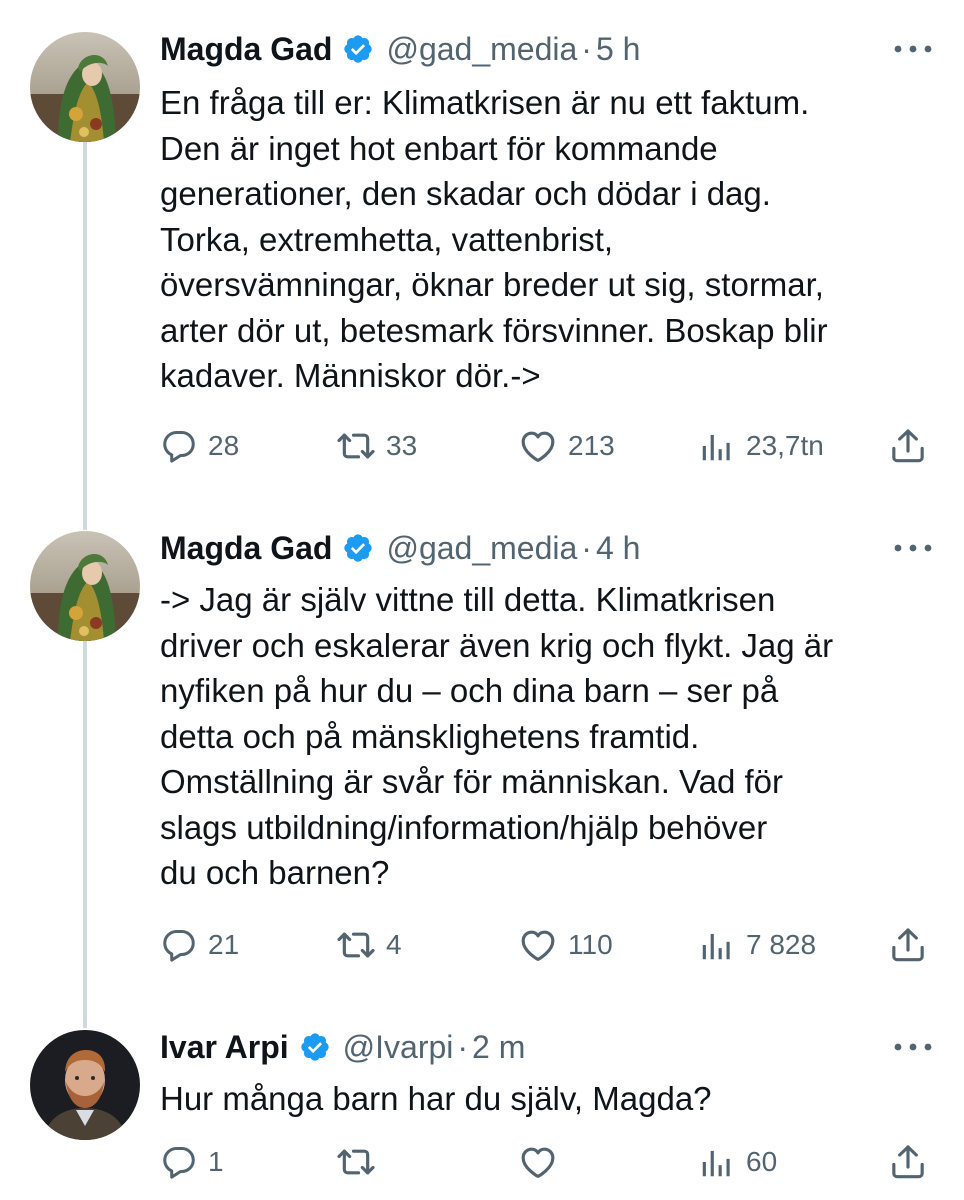 The image size is (964, 1200). Describe the element at coordinates (498, 1047) in the screenshot. I see `timestamp: 2 m` at that location.